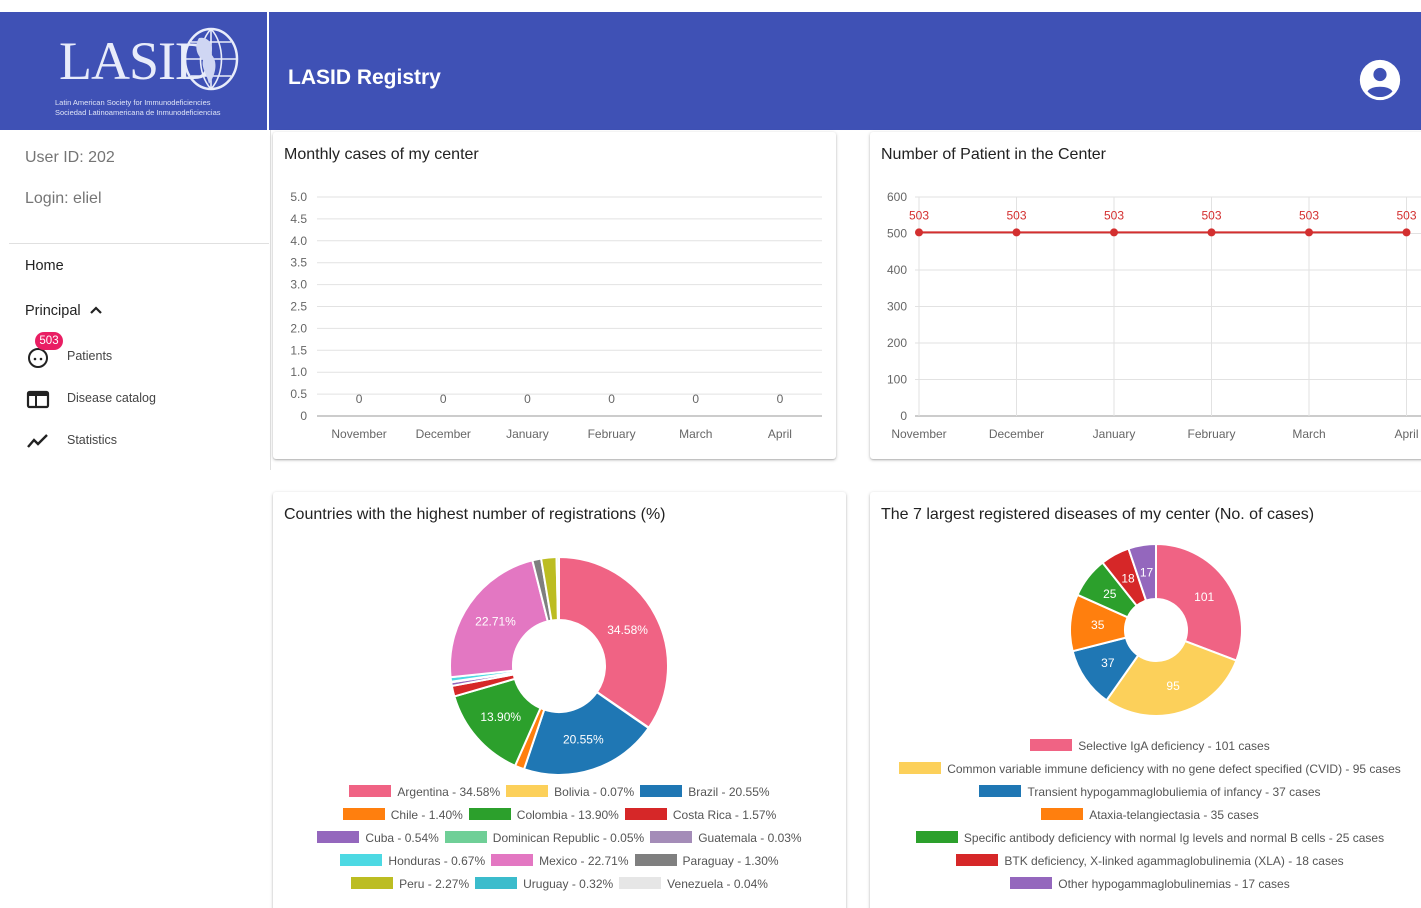 Image resolution: width=1421 pixels, height=908 pixels. I want to click on sidebar-item-label: Statistics, so click(92, 440).